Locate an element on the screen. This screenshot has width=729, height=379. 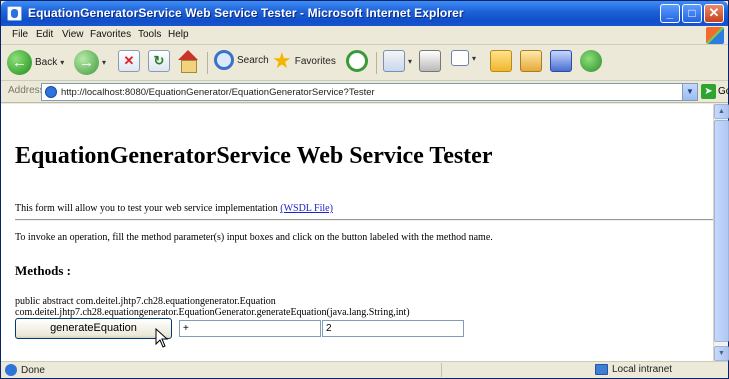
toolbar: ← Back ▾ → ▾ ✕ ↻ Search ★ Favorites ▾ ▾ is located at coordinates (364, 63).